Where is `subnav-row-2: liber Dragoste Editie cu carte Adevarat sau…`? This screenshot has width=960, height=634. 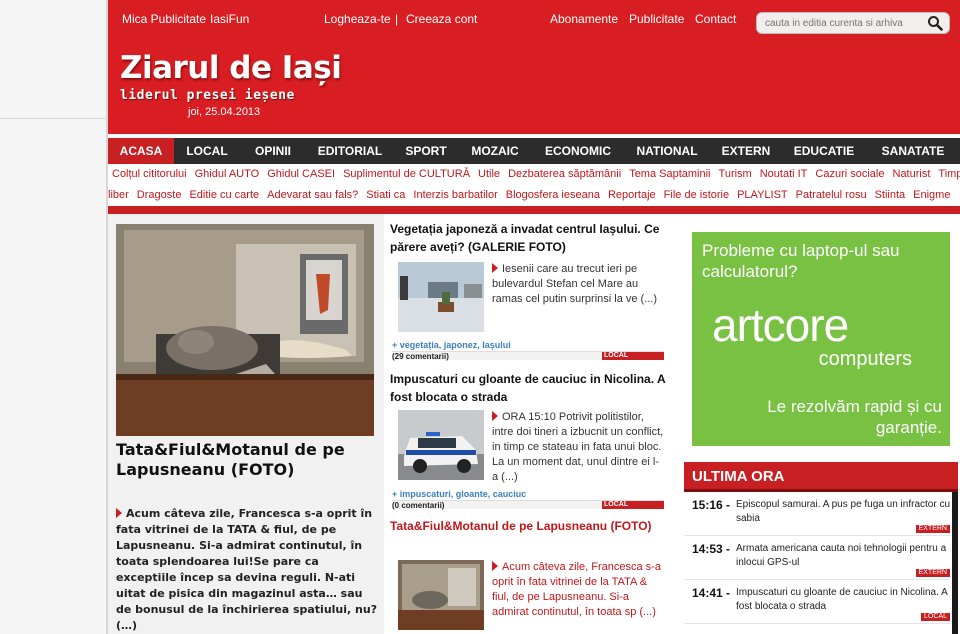 subnav-row-2: liber Dragoste Editie cu carte Adevarat sau… is located at coordinates (533, 195).